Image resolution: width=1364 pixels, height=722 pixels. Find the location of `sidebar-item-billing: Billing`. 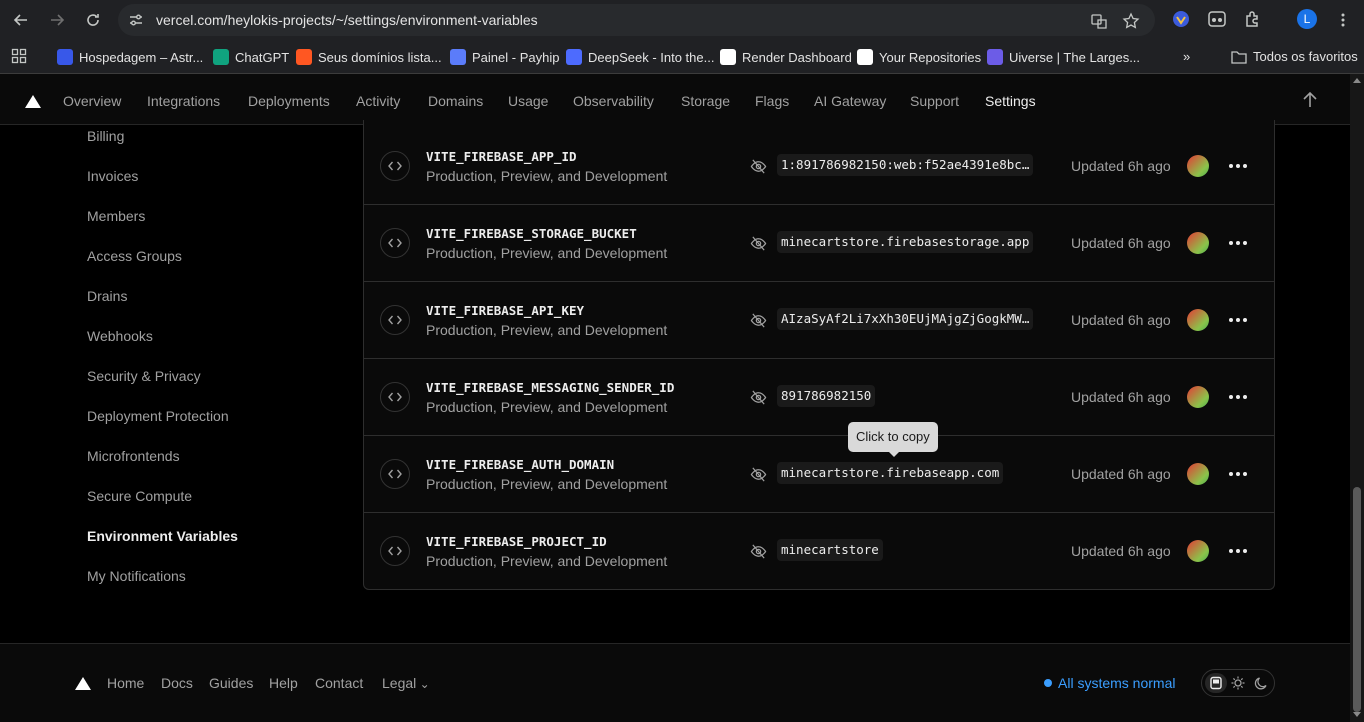

sidebar-item-billing: Billing is located at coordinates (105, 136).